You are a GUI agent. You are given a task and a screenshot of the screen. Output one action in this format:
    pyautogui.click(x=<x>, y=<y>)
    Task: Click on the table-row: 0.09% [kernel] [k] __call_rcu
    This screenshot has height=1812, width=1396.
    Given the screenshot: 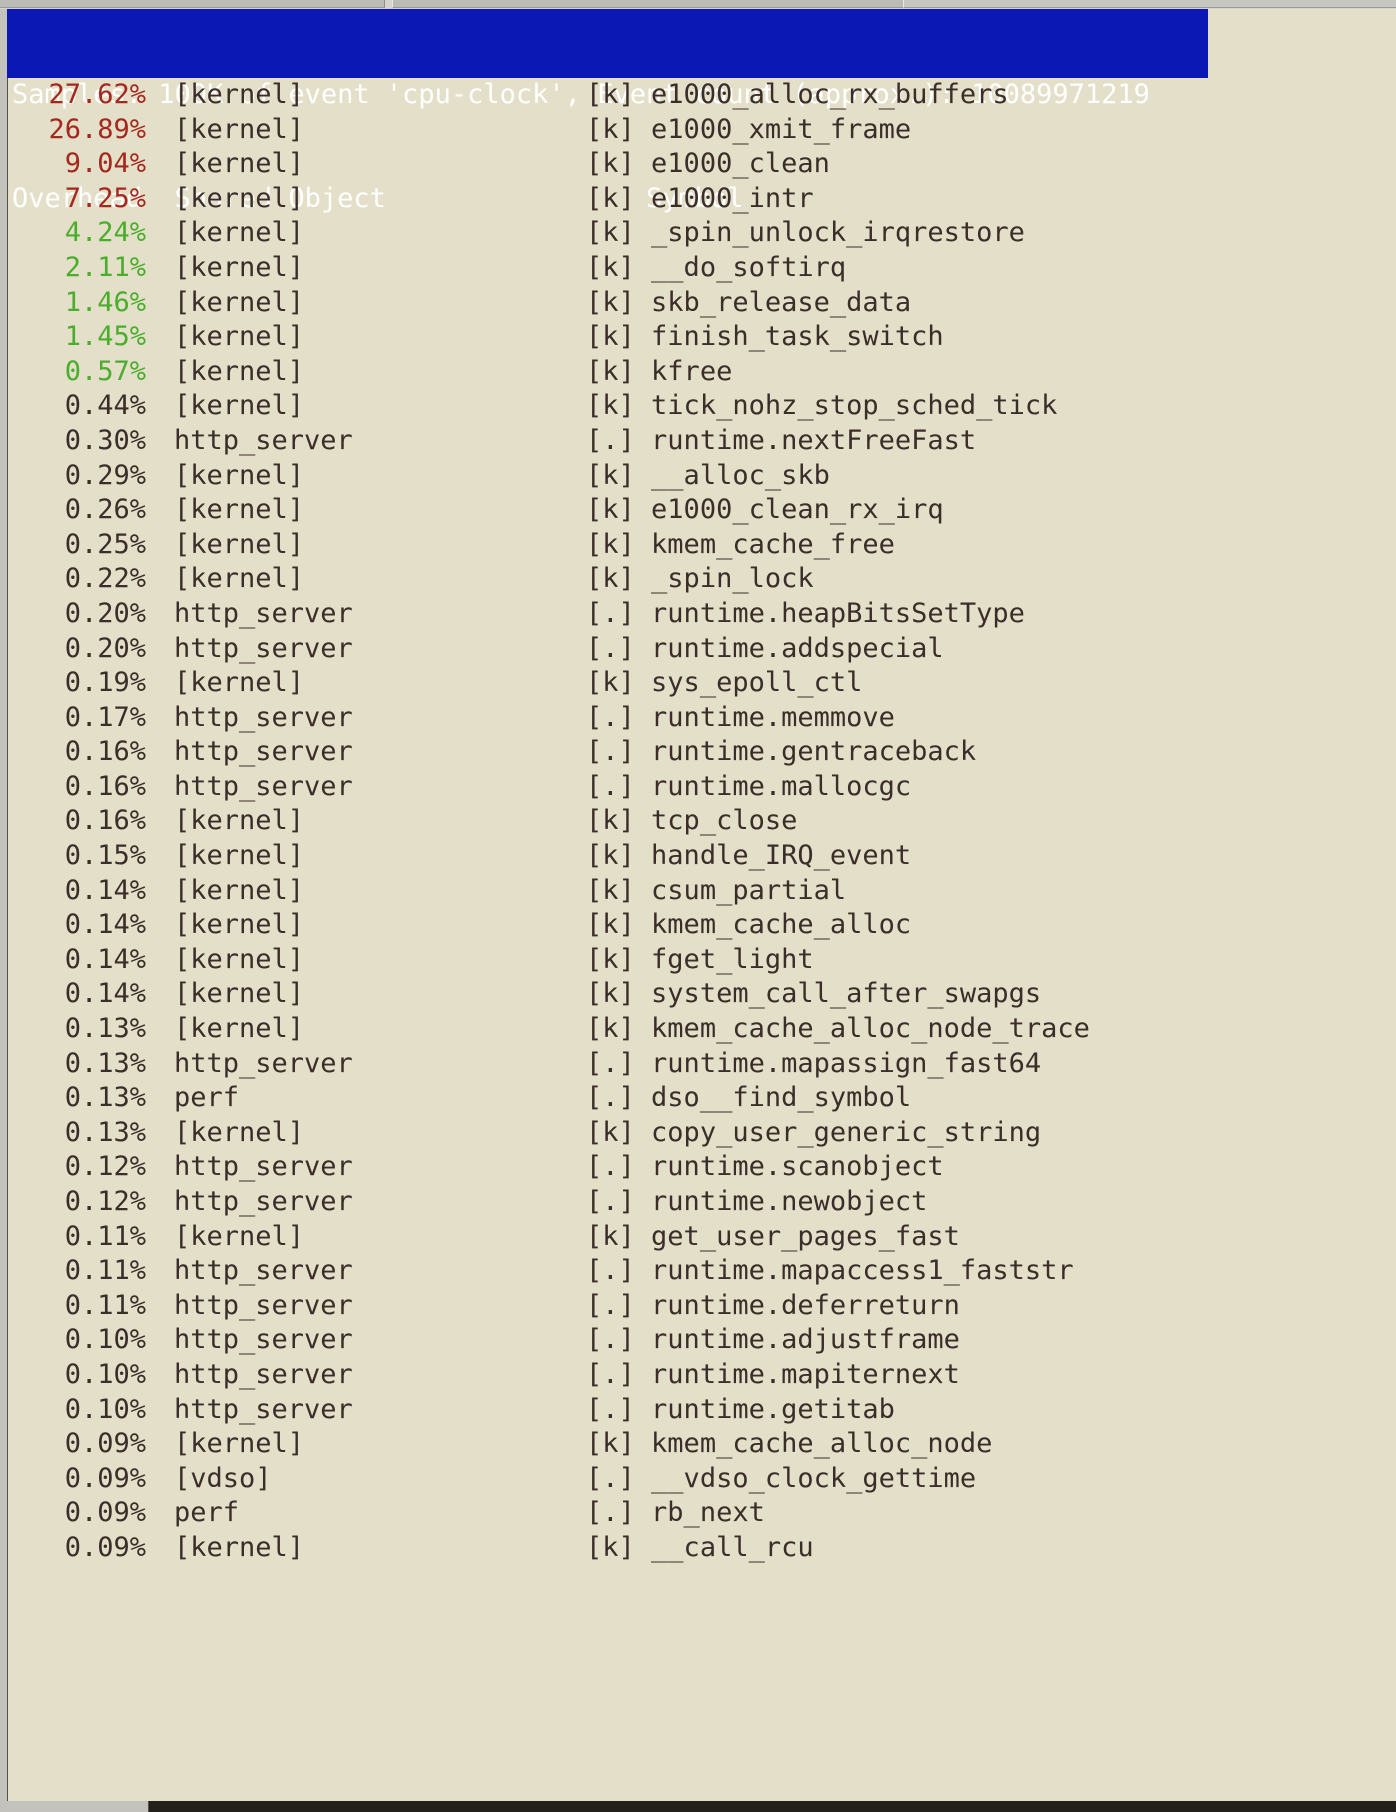 What is the action you would take?
    pyautogui.click(x=702, y=1548)
    